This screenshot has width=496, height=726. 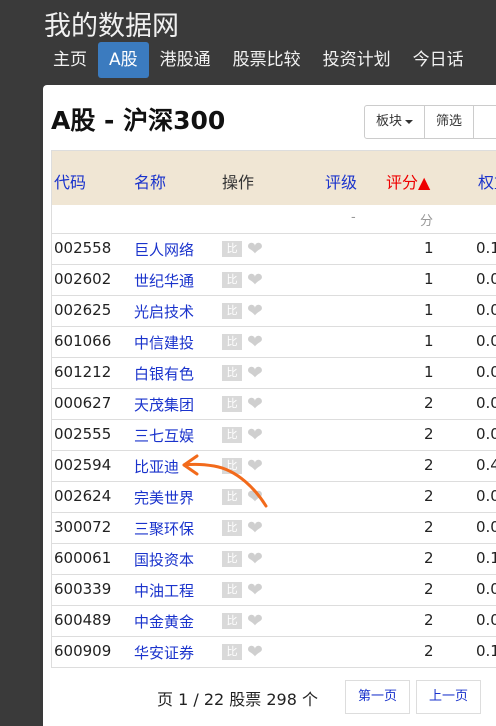 What do you see at coordinates (164, 373) in the screenshot?
I see `stock-name-link: 白银有色` at bounding box center [164, 373].